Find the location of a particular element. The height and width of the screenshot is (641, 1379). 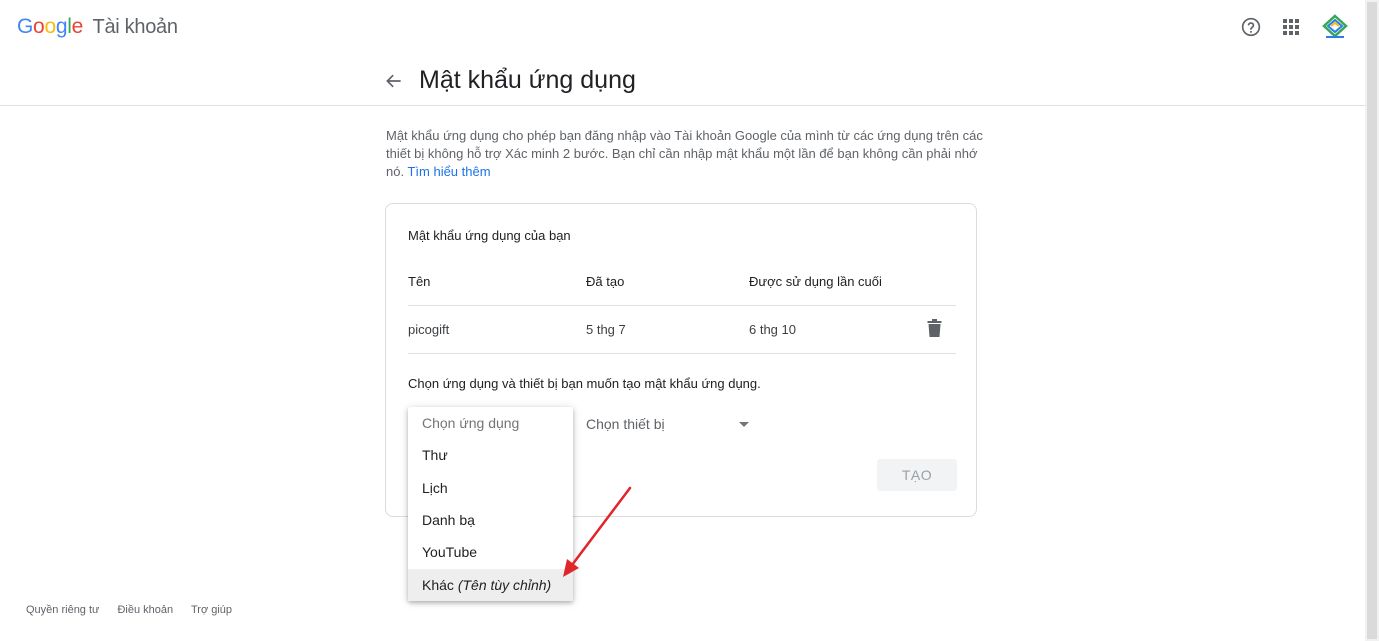

arrow-back-icon is located at coordinates (394, 81).